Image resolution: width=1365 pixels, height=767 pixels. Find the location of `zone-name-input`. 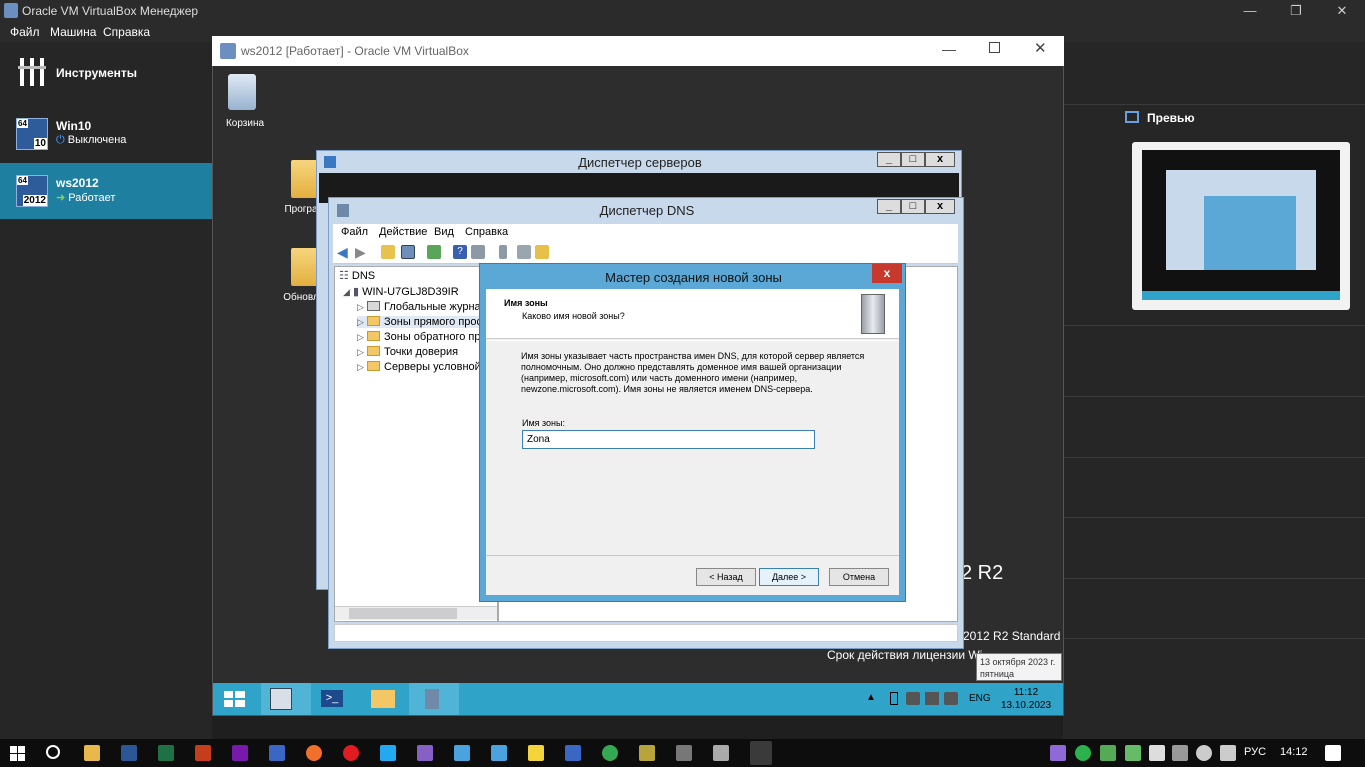

zone-name-input is located at coordinates (668, 439).